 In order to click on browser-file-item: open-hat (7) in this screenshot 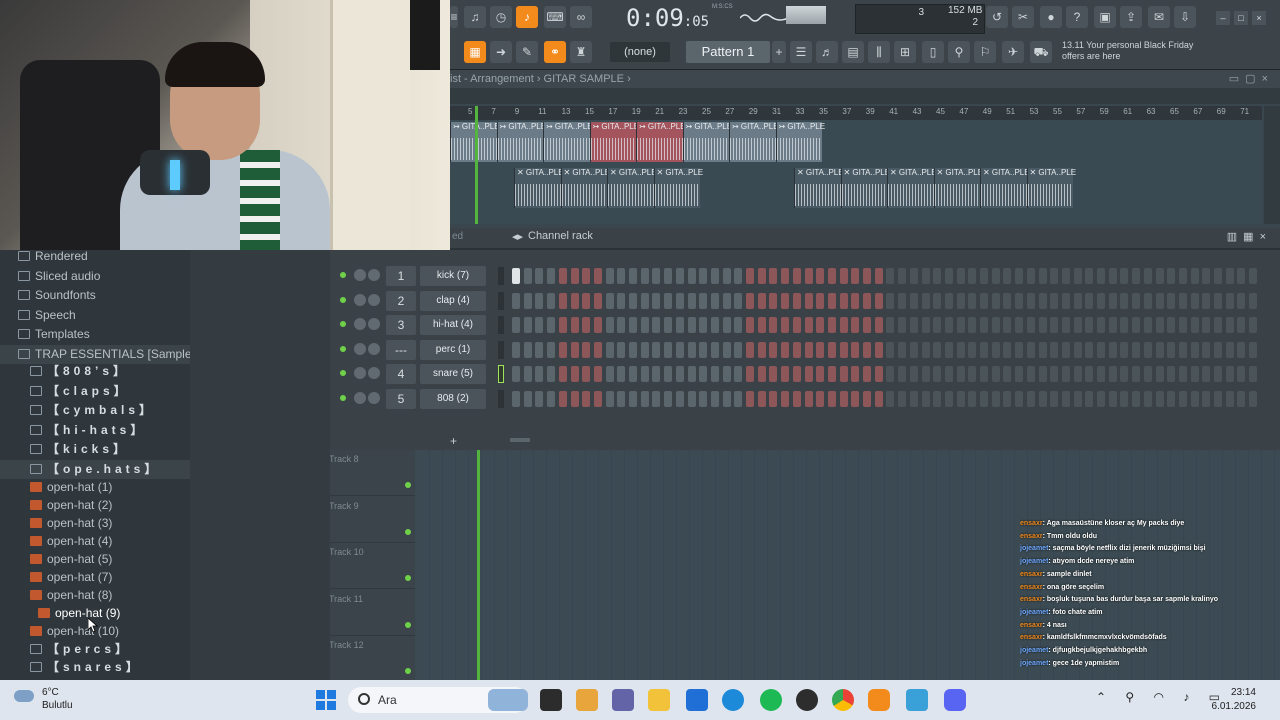, I will do `click(95, 577)`.